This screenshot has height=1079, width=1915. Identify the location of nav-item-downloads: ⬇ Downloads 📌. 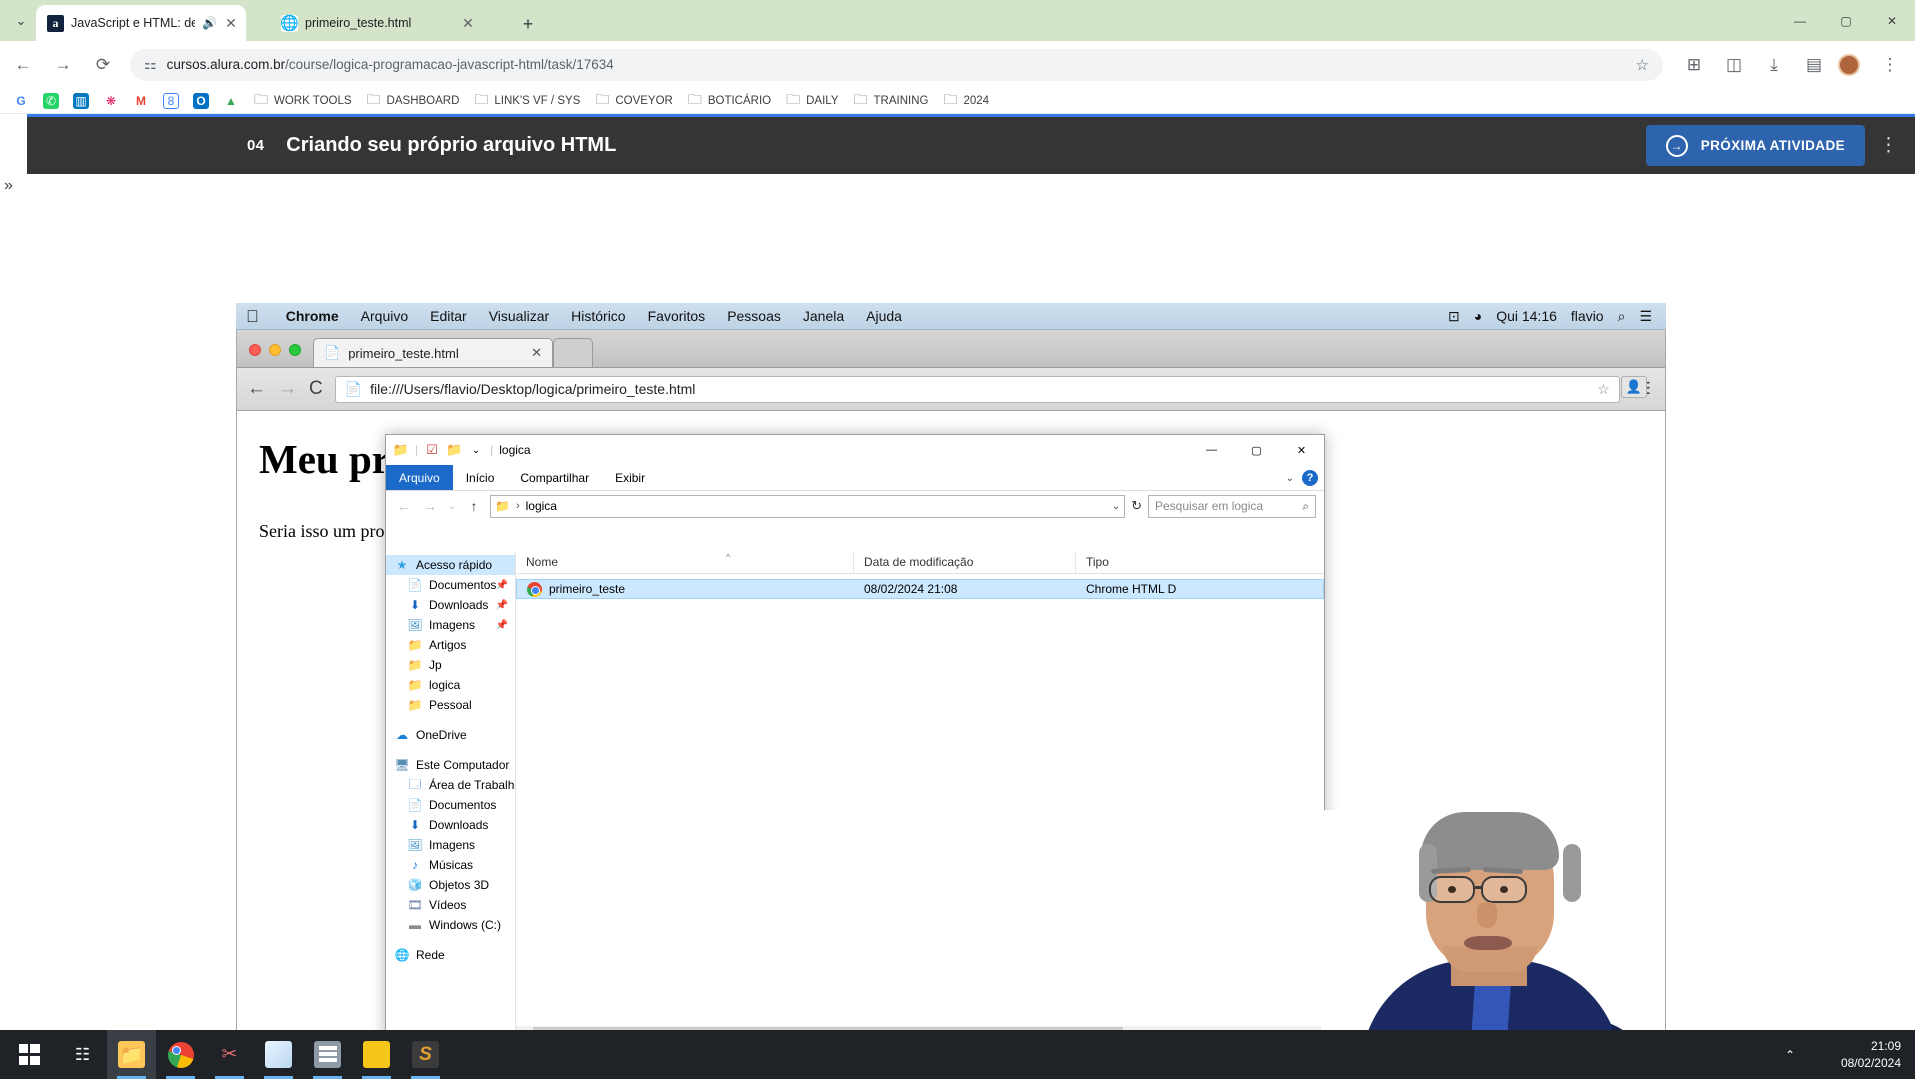
(450, 605).